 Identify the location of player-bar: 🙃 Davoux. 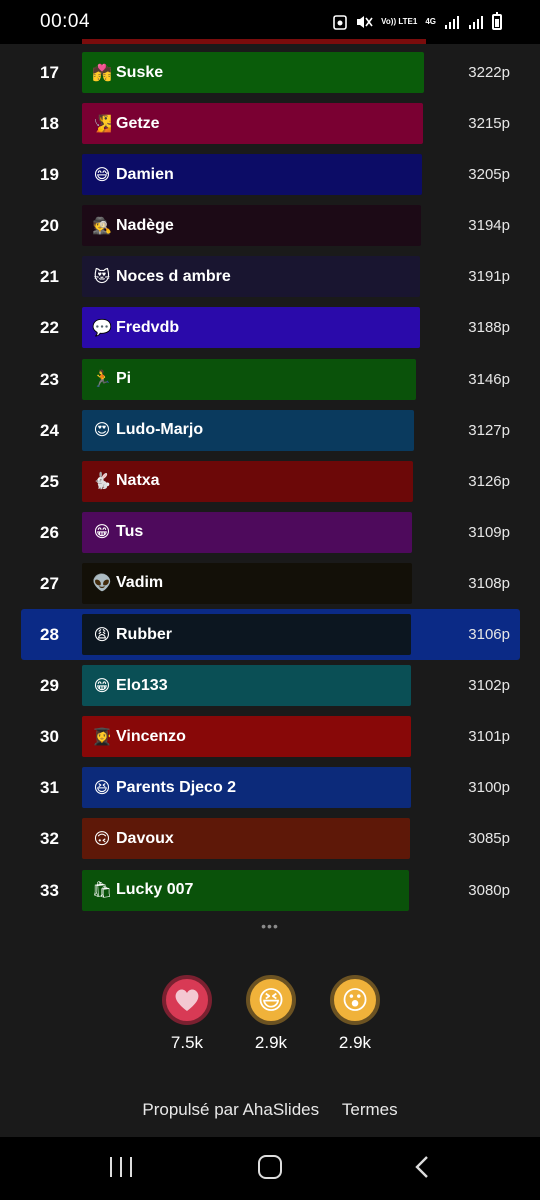
(246, 839).